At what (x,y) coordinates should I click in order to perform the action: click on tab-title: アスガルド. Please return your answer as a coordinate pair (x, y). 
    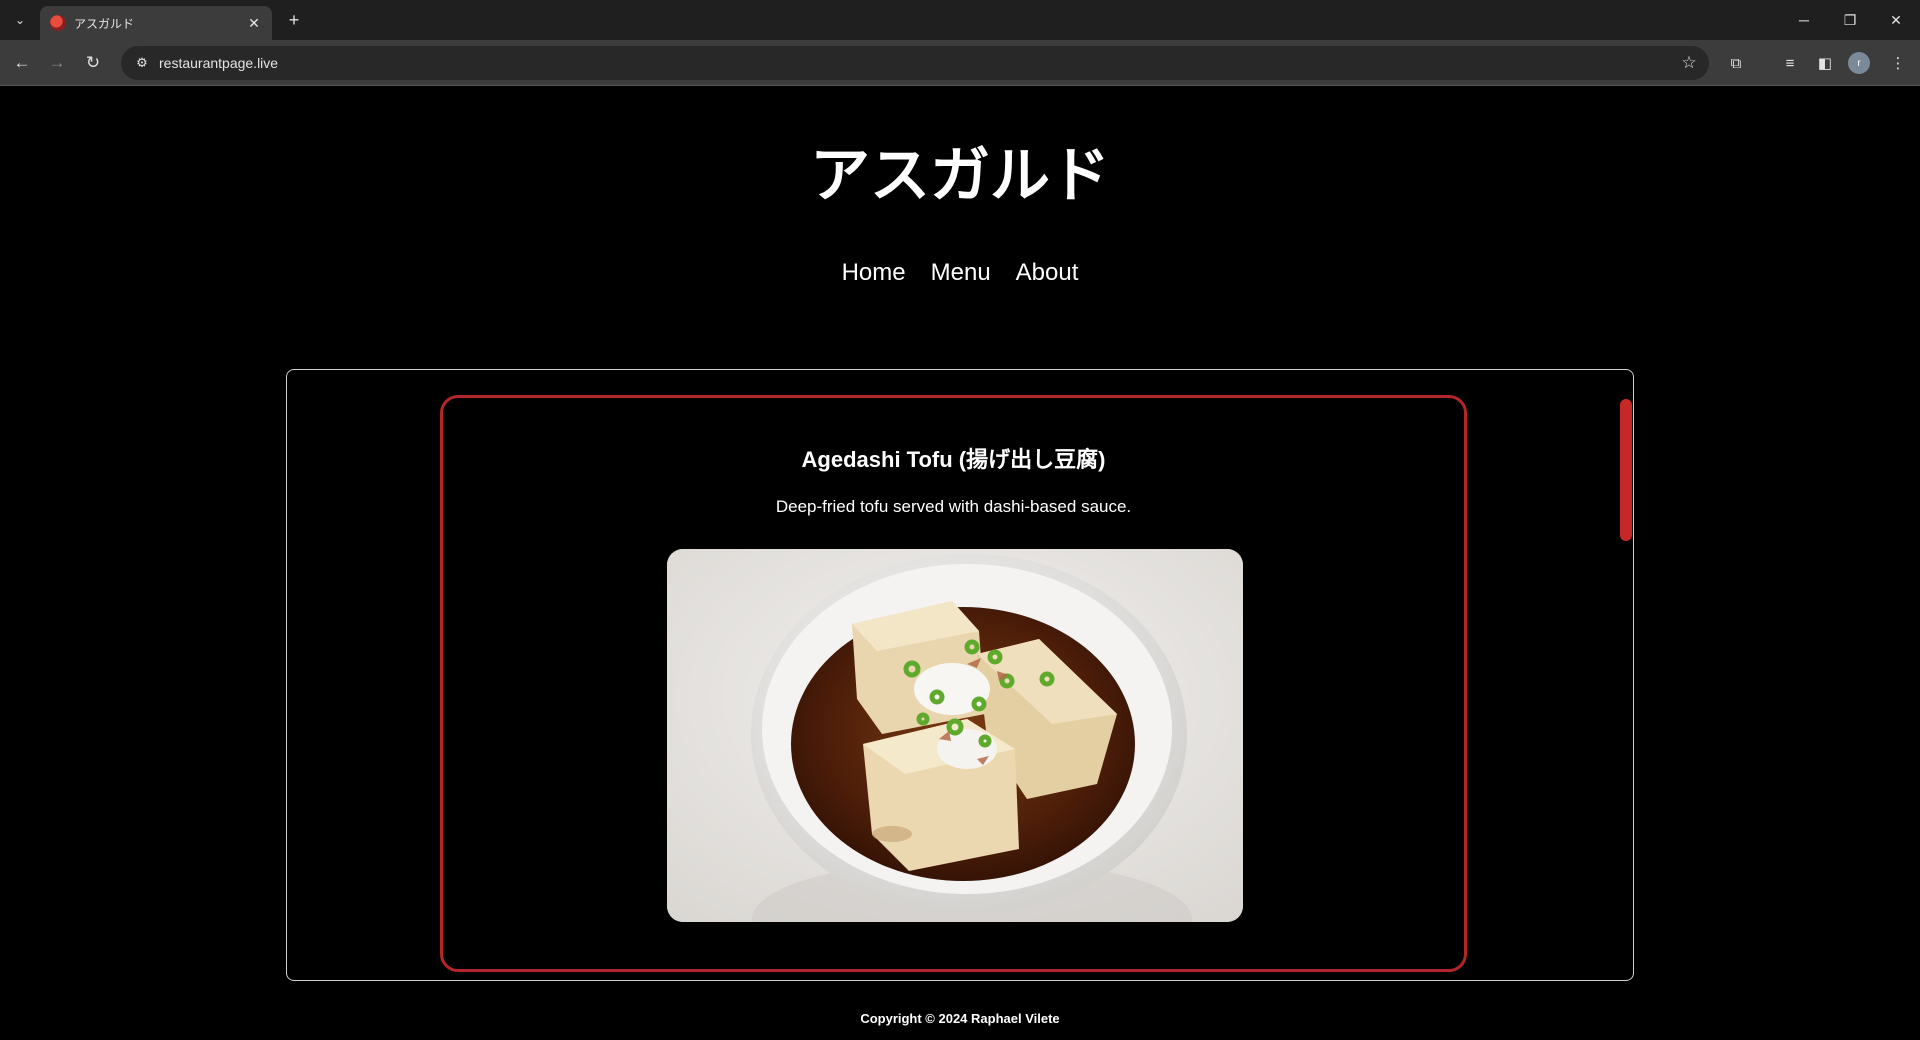
    Looking at the image, I should click on (104, 23).